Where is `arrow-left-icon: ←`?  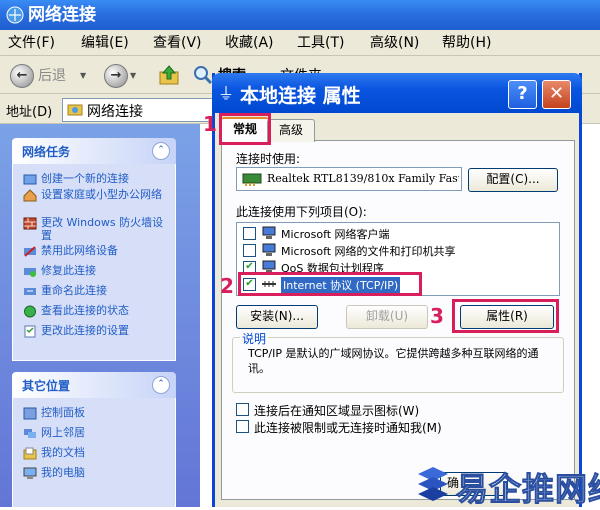
arrow-left-icon: ← is located at coordinates (22, 75).